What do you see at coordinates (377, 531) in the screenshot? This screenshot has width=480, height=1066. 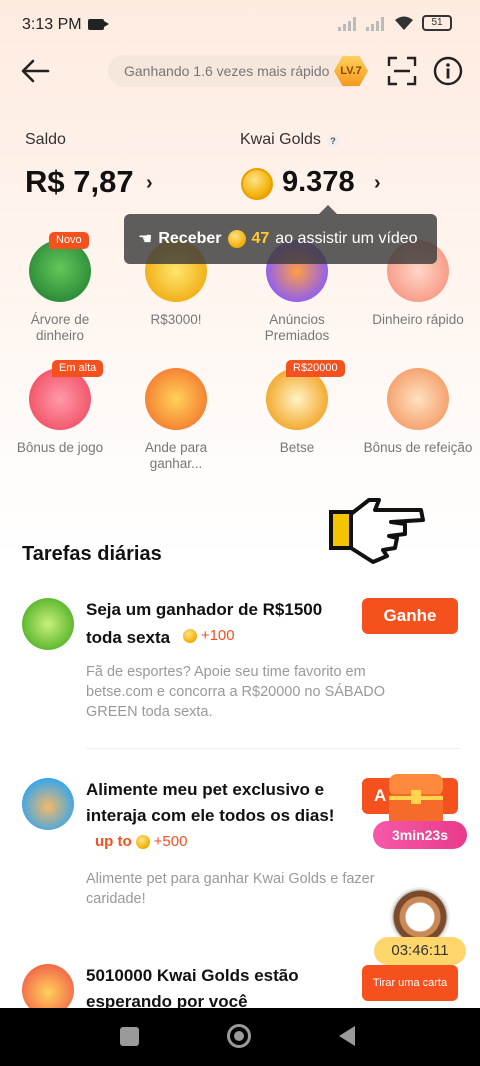 I see `pointing-hand-icon` at bounding box center [377, 531].